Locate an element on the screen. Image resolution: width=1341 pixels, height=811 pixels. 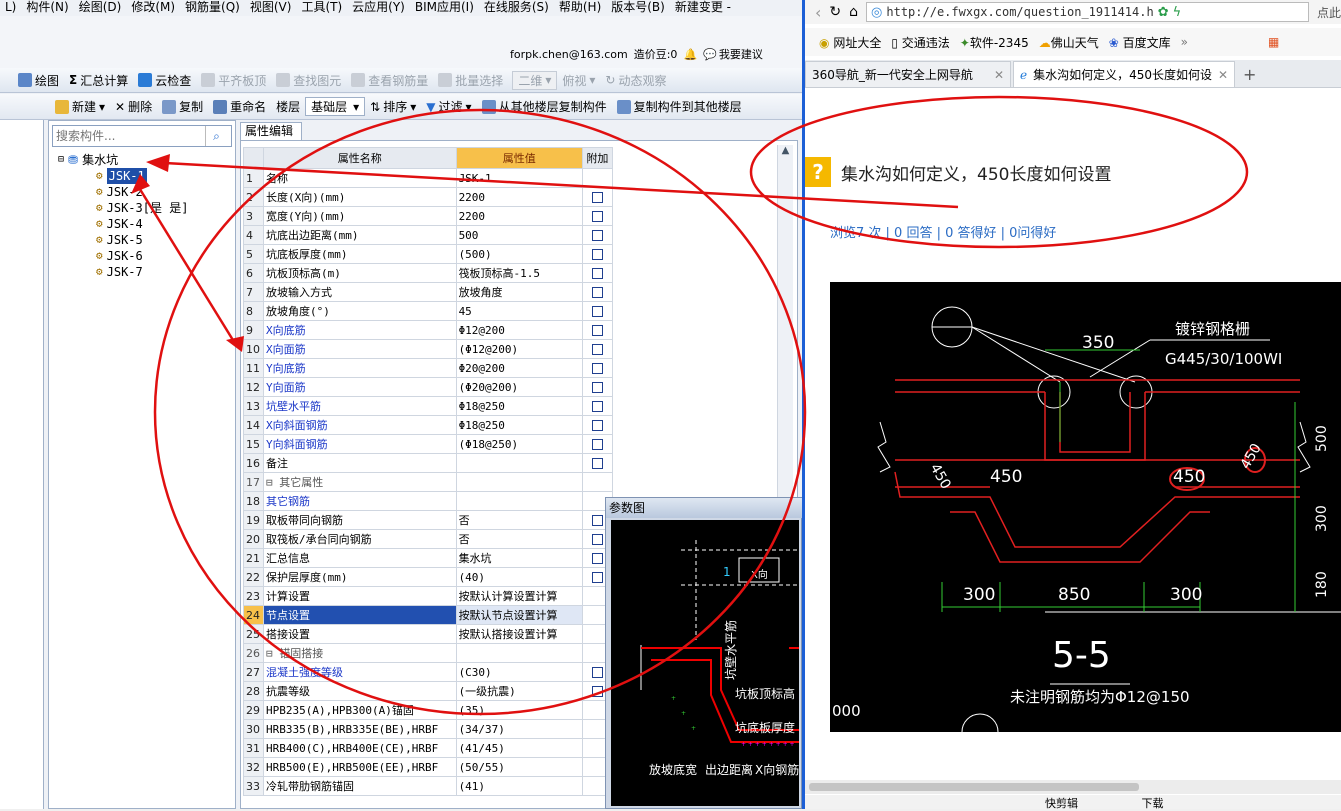
browser-tab-active: ℯ 集水沟如何定义，450长度如何设 ✕ is located at coordinates (1124, 74).